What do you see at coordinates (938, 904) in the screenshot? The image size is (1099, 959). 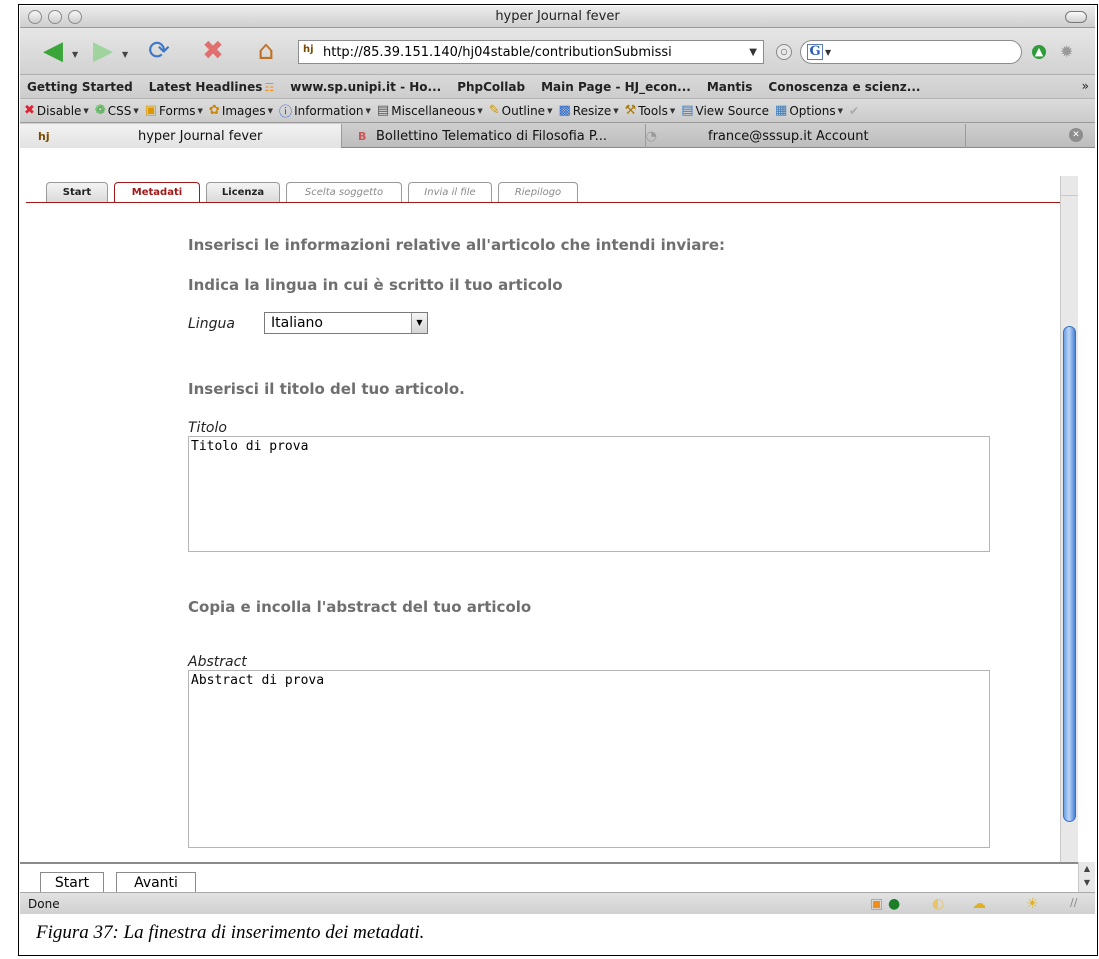 I see `moon-icon: ◐` at bounding box center [938, 904].